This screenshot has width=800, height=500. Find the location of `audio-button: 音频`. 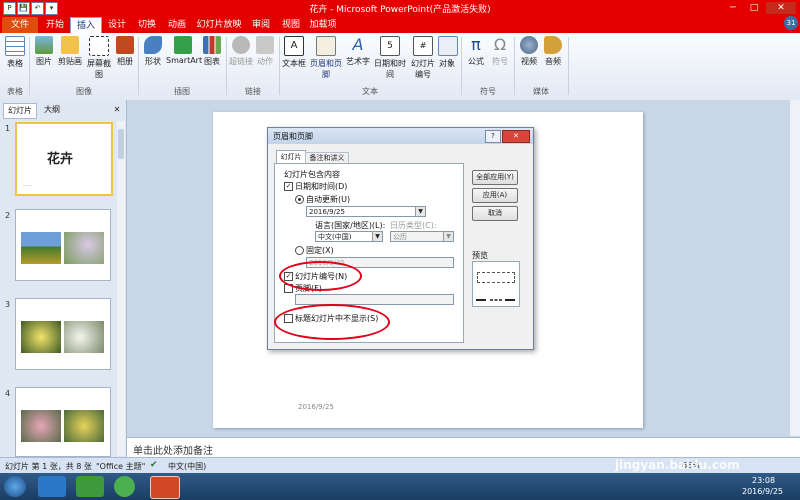

audio-button: 音频 is located at coordinates (553, 51).